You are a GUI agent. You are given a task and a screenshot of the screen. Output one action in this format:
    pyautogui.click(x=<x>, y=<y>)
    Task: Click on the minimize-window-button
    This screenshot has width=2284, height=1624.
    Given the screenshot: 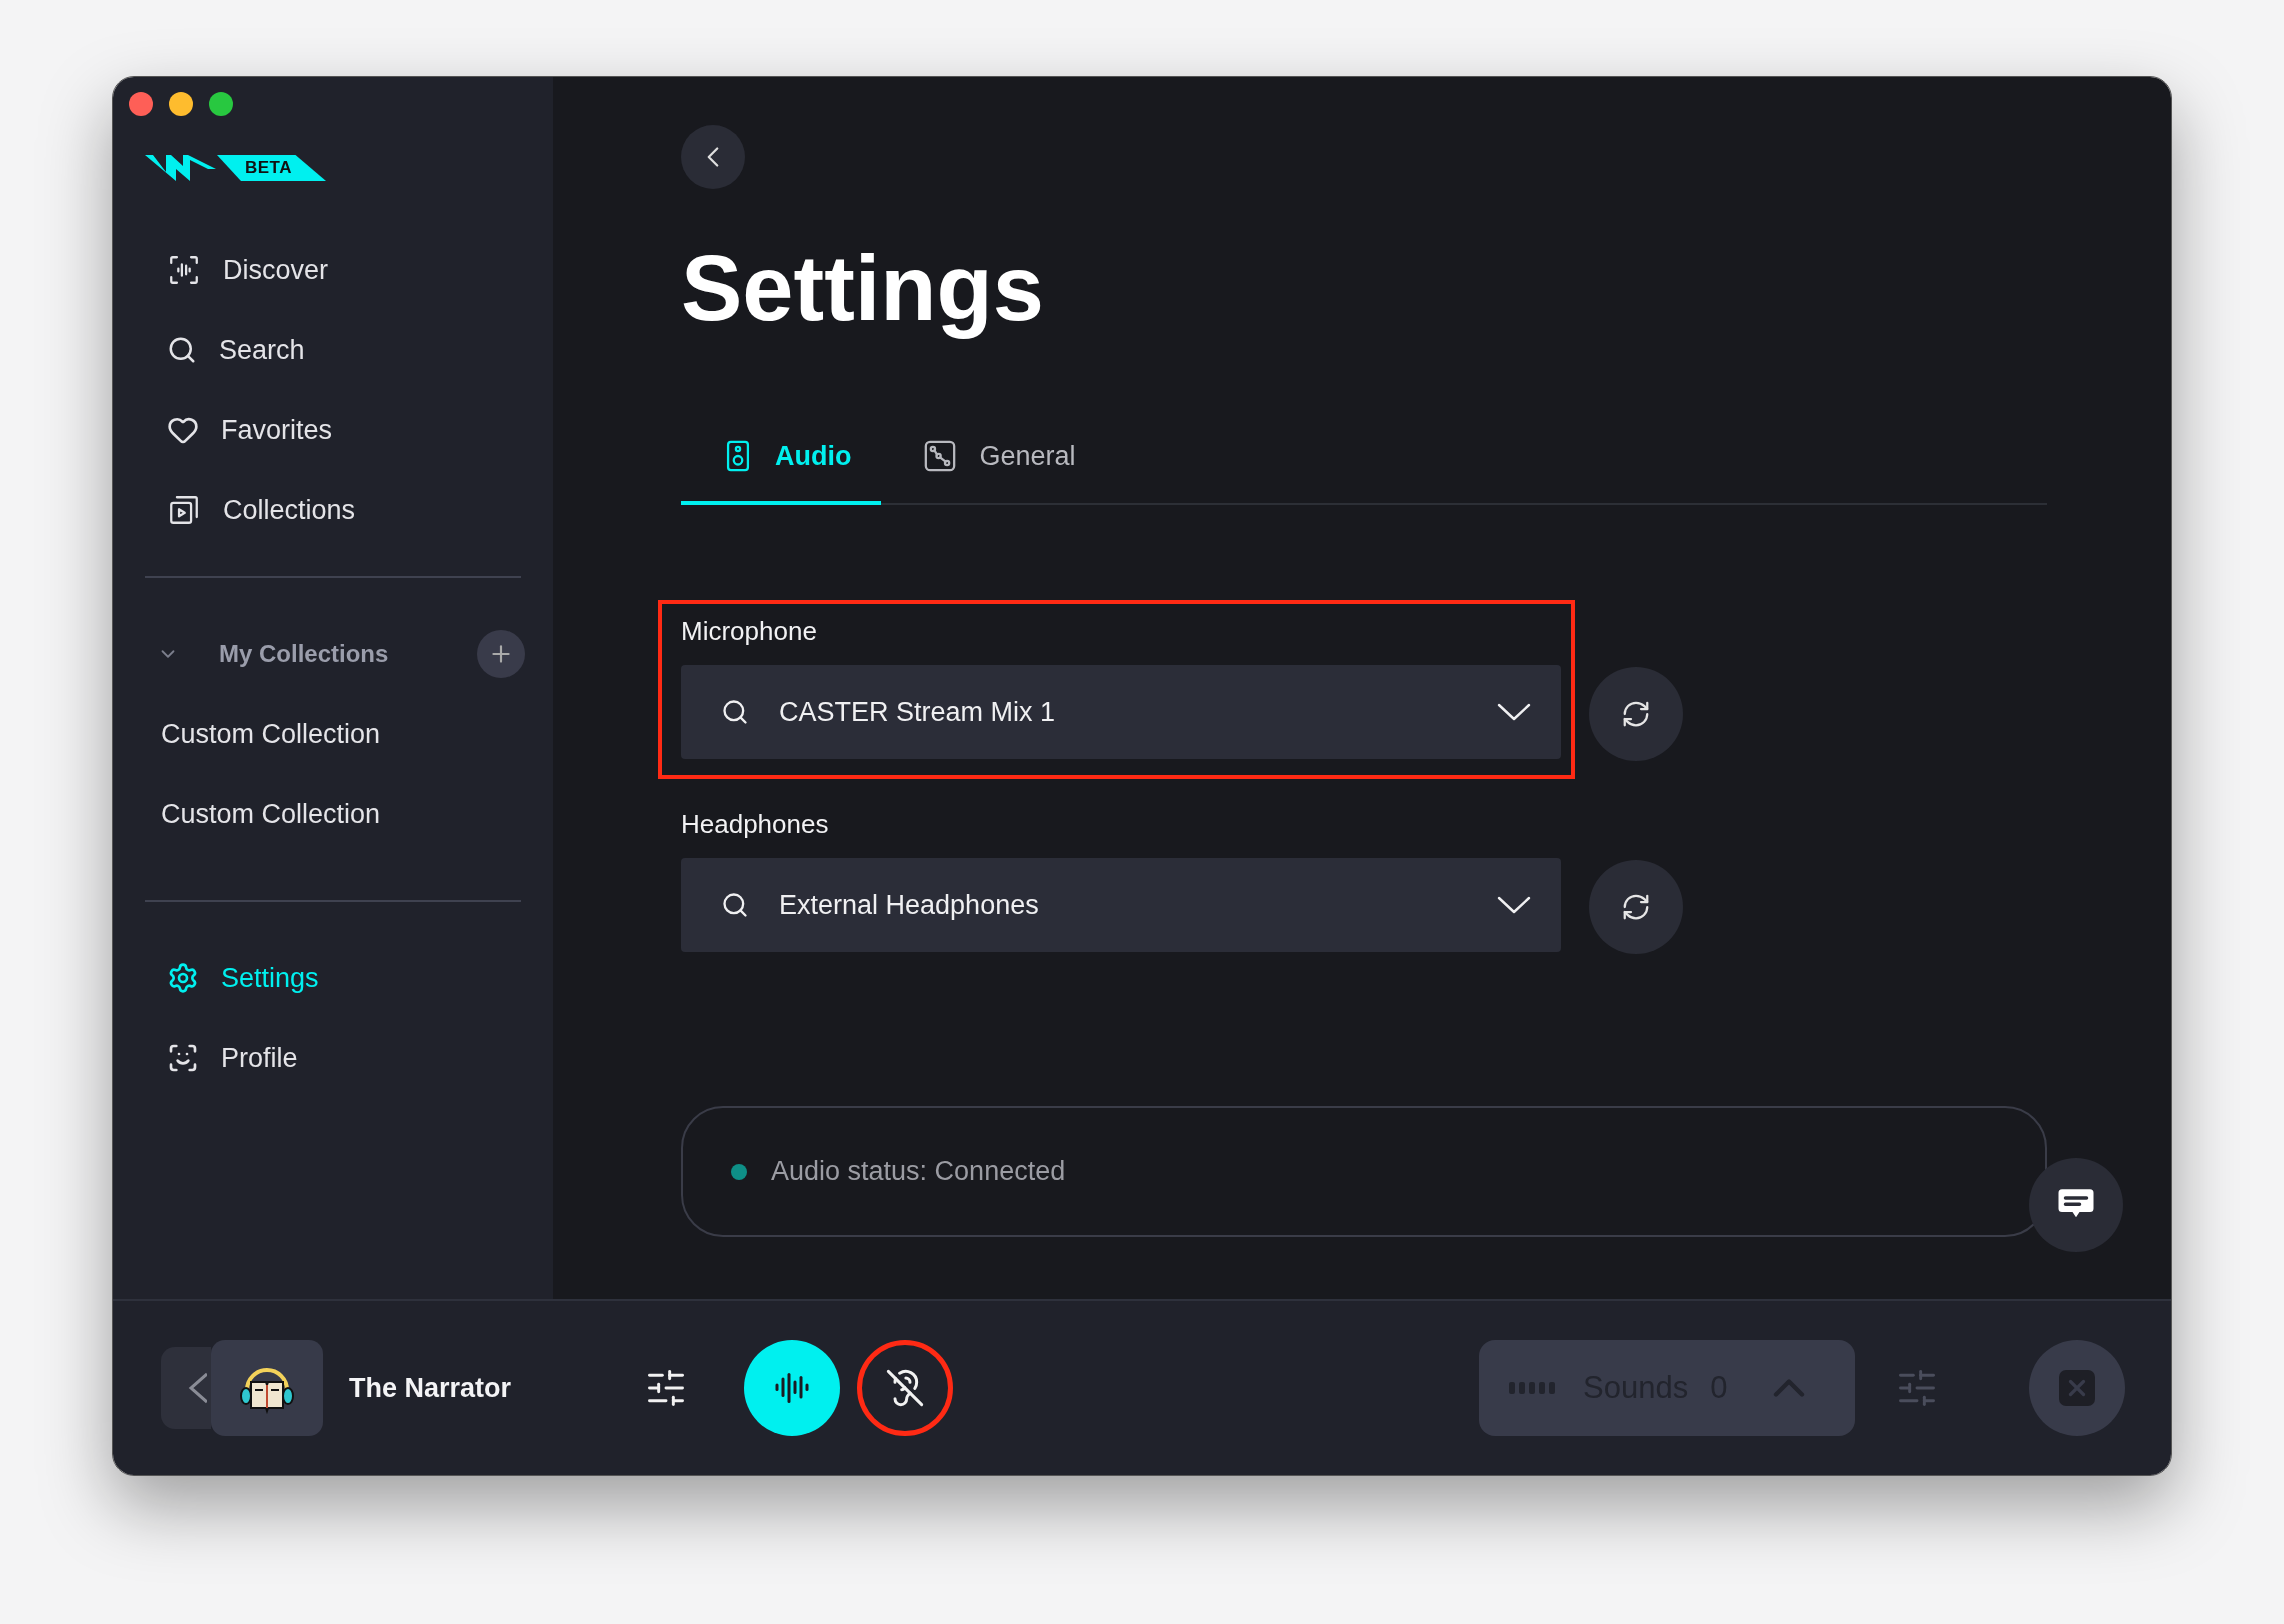 What is the action you would take?
    pyautogui.click(x=181, y=104)
    